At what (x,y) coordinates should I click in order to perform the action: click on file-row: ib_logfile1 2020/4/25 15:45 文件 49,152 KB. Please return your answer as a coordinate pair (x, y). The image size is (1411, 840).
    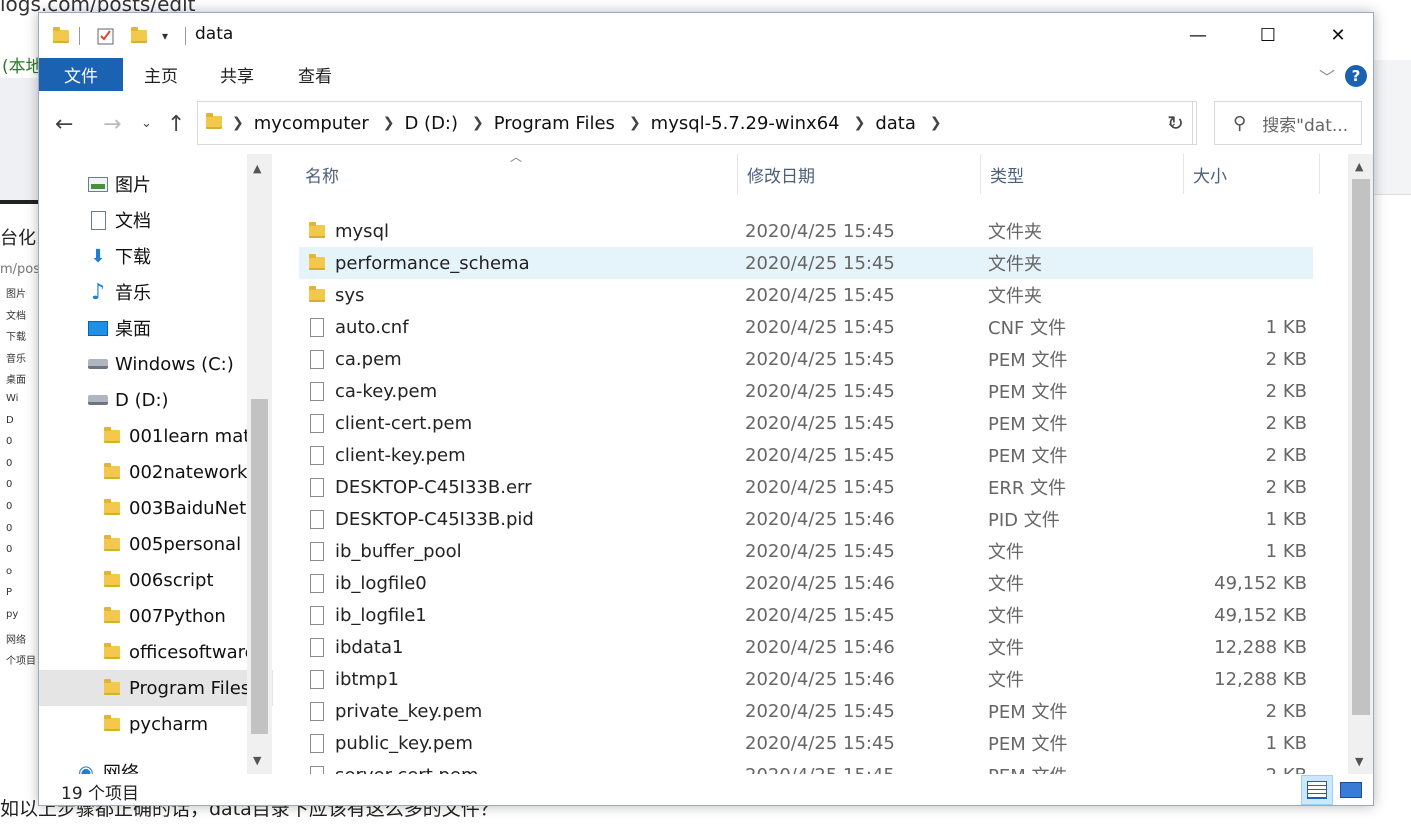
    Looking at the image, I should click on (806, 615).